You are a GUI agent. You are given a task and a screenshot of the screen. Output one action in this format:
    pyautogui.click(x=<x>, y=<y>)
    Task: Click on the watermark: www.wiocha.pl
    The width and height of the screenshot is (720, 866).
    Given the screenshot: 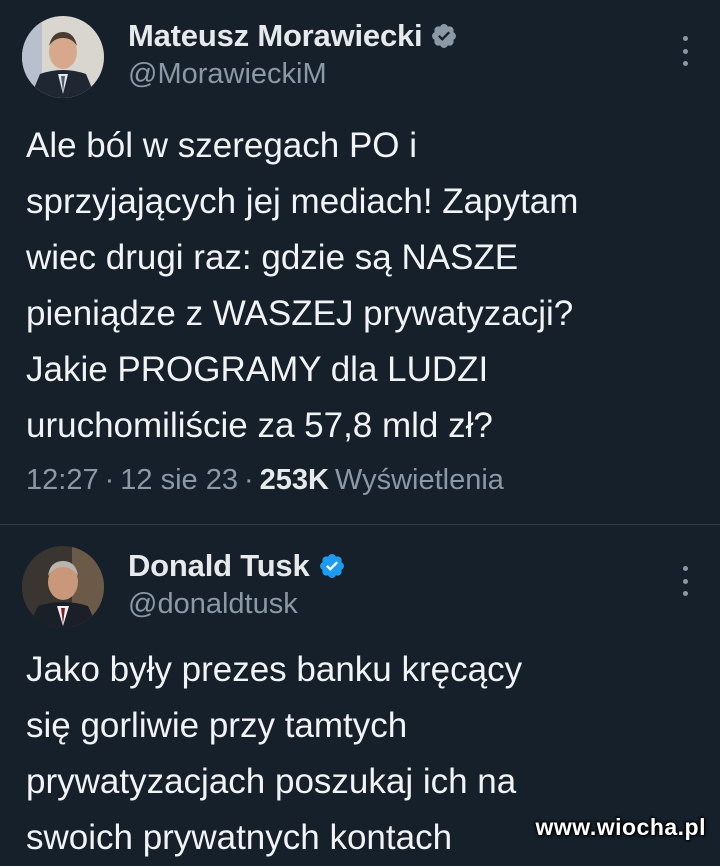 What is the action you would take?
    pyautogui.click(x=620, y=827)
    